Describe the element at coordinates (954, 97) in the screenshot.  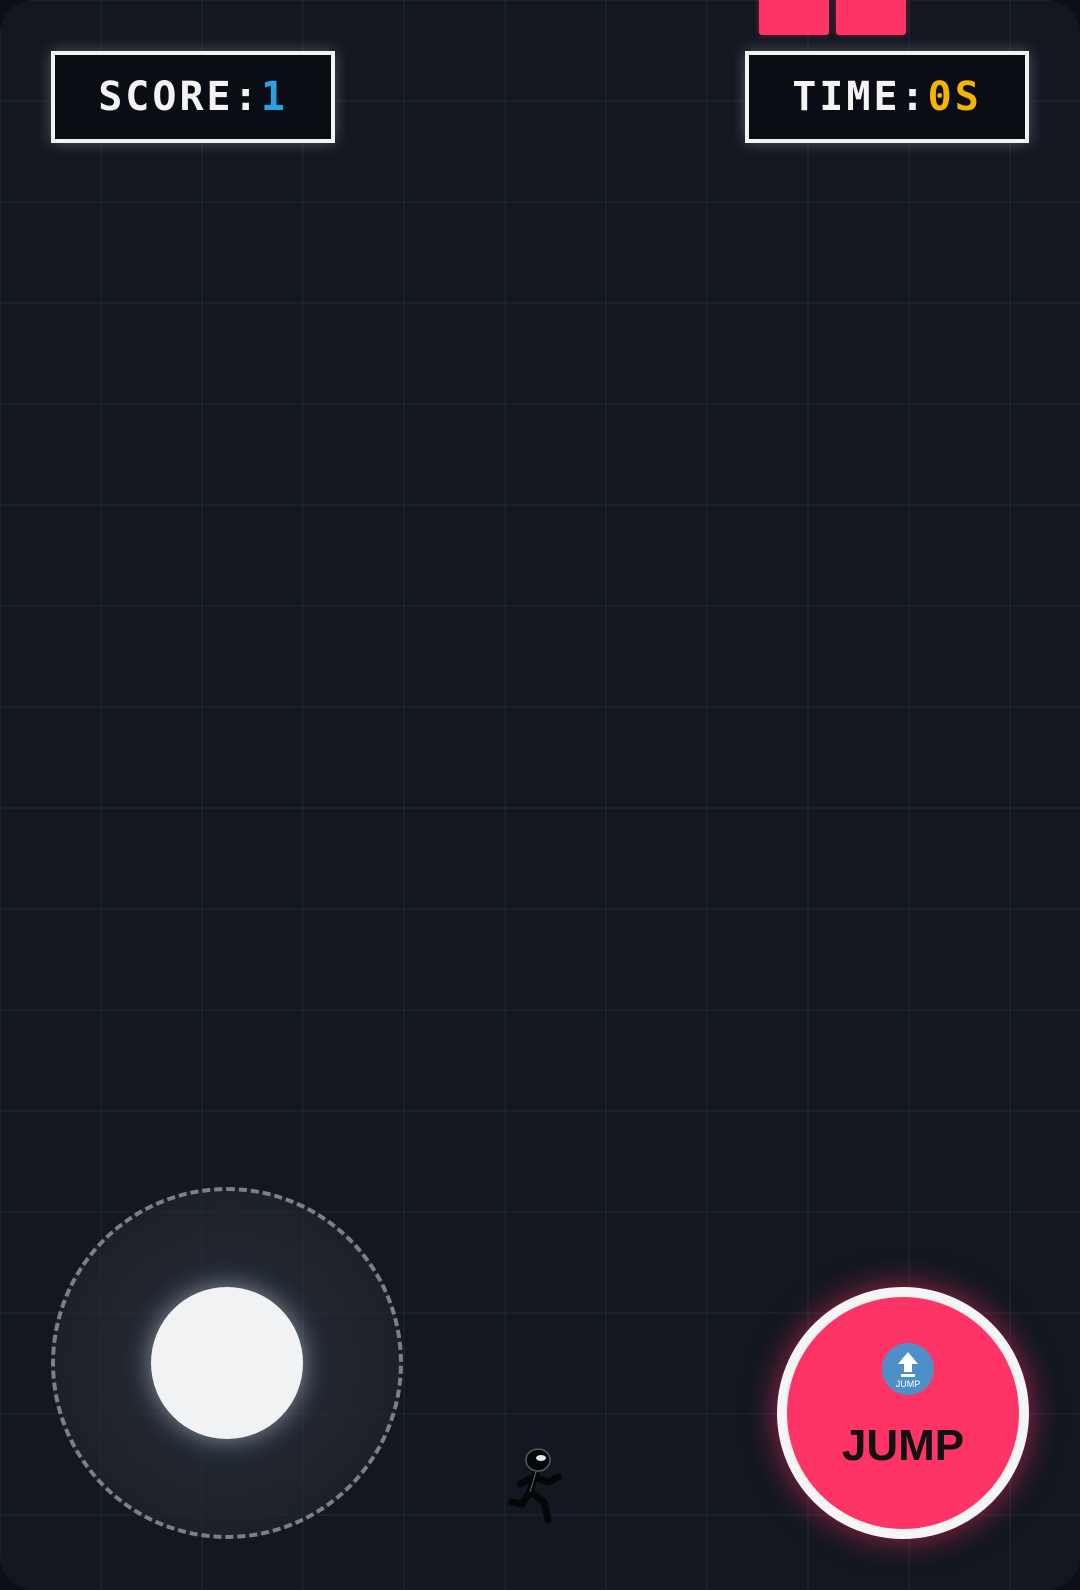
I see `time-value: 0S` at that location.